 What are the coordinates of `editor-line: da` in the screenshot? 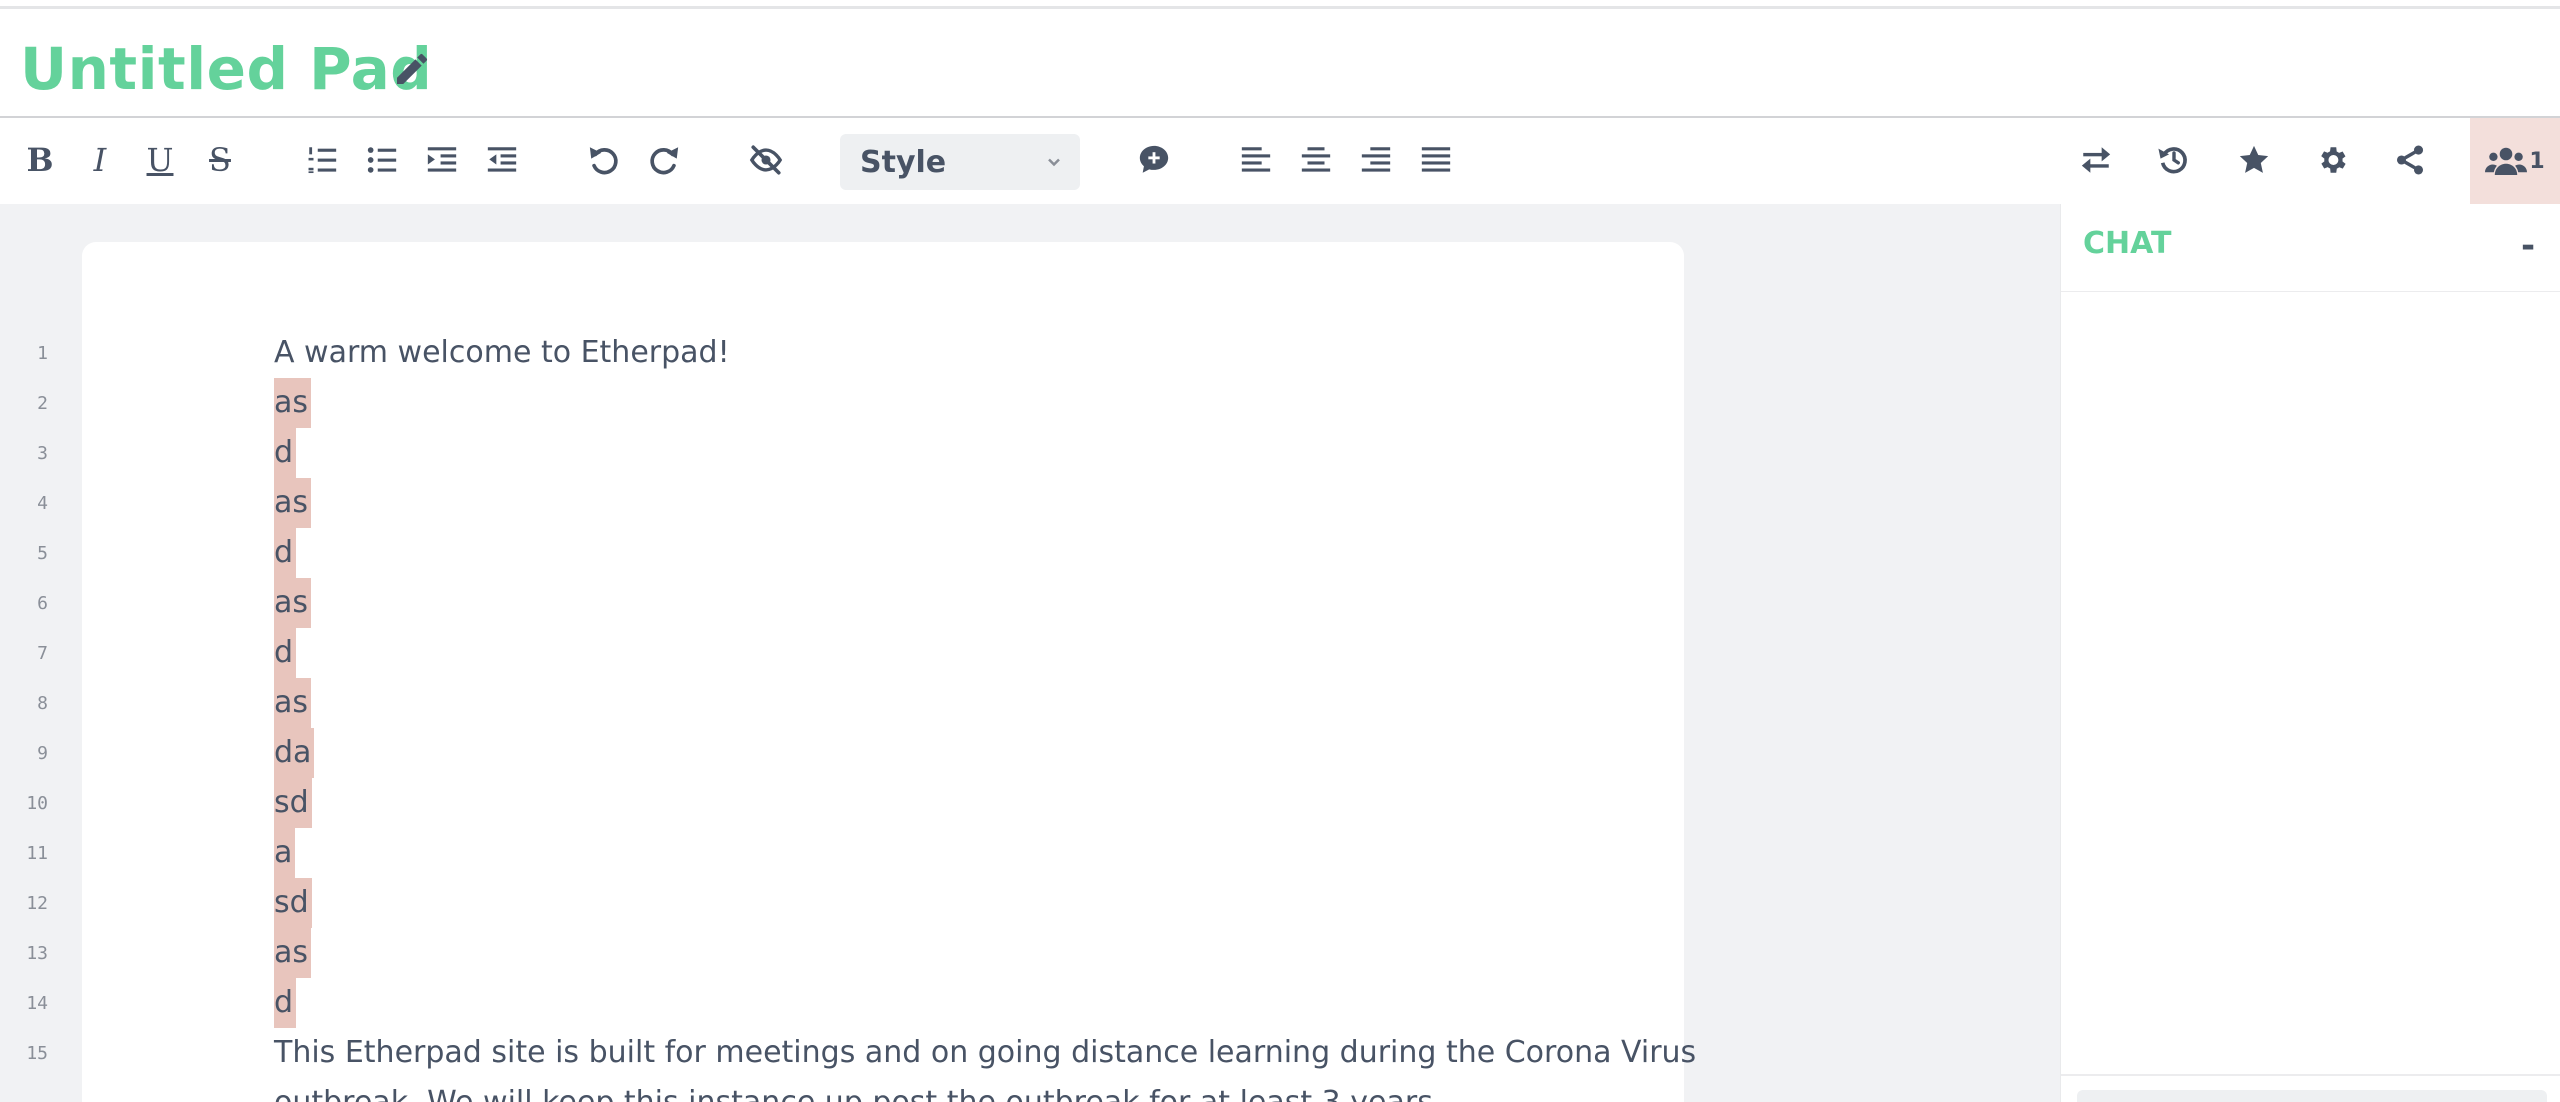 It's located at (294, 753).